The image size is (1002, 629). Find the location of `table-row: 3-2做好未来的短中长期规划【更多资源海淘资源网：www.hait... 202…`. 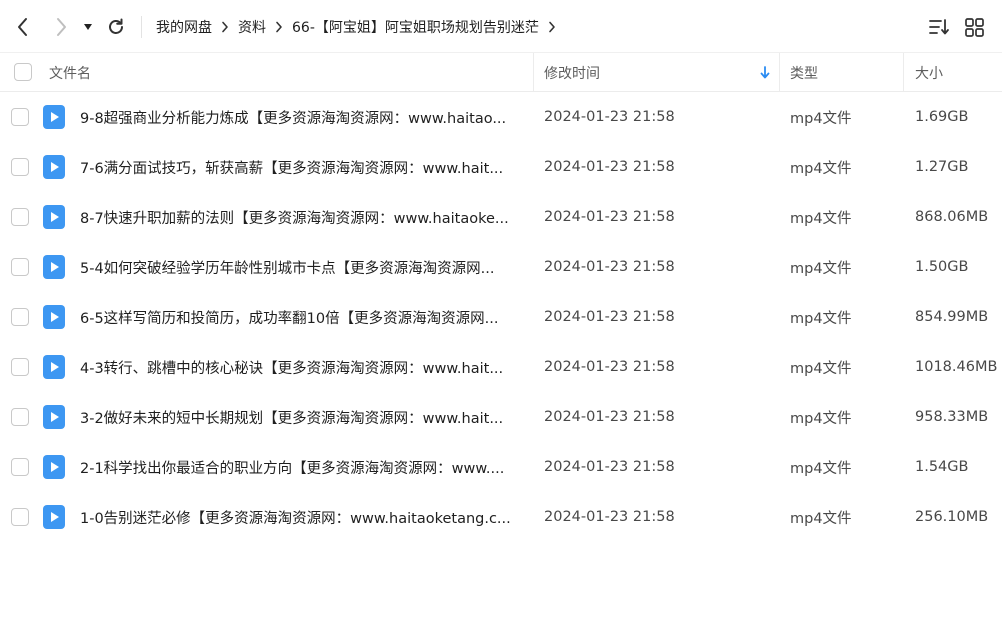

table-row: 3-2做好未来的短中长期规划【更多资源海淘资源网：www.hait... 202… is located at coordinates (501, 417).